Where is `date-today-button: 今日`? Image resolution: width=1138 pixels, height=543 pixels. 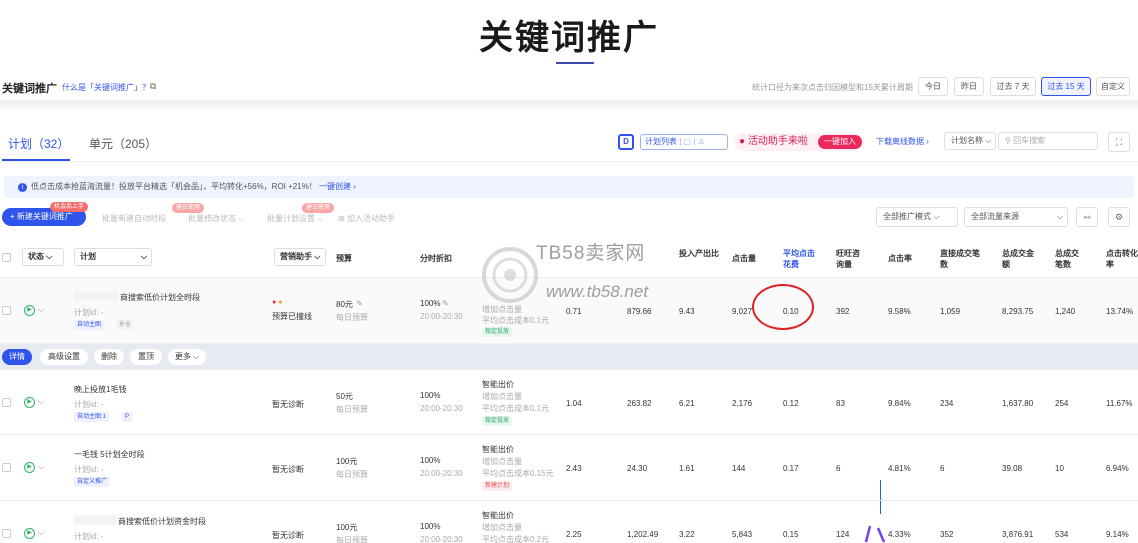
date-today-button: 今日 is located at coordinates (933, 86).